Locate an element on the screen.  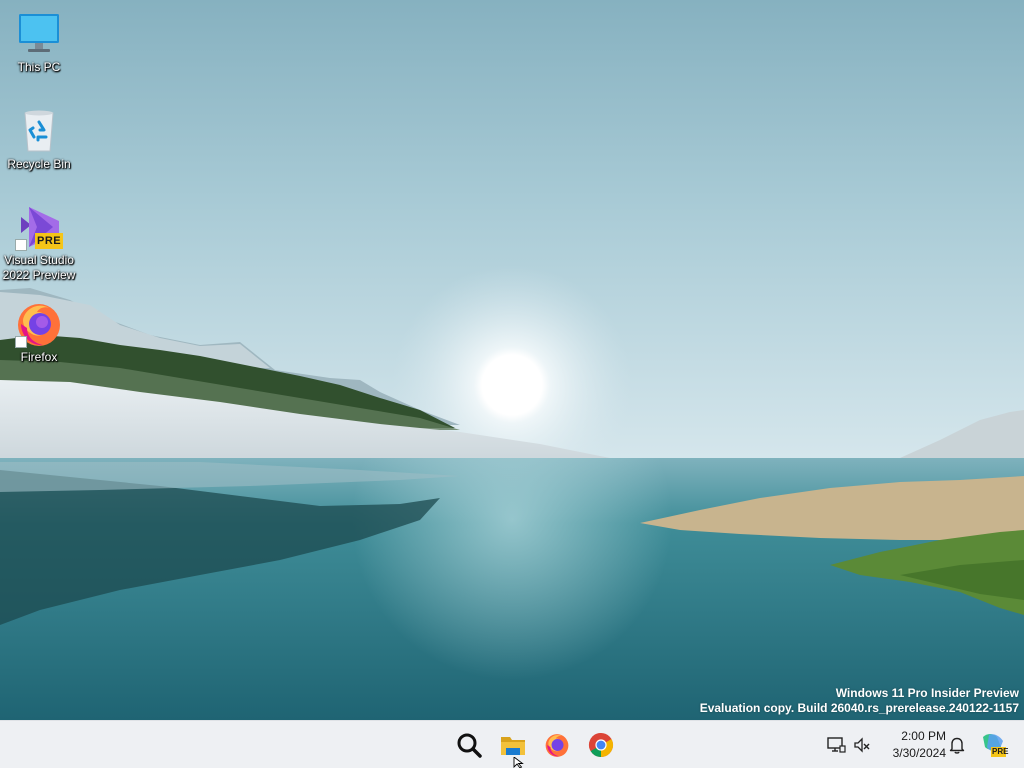
taskbar-search-button is located at coordinates (469, 745).